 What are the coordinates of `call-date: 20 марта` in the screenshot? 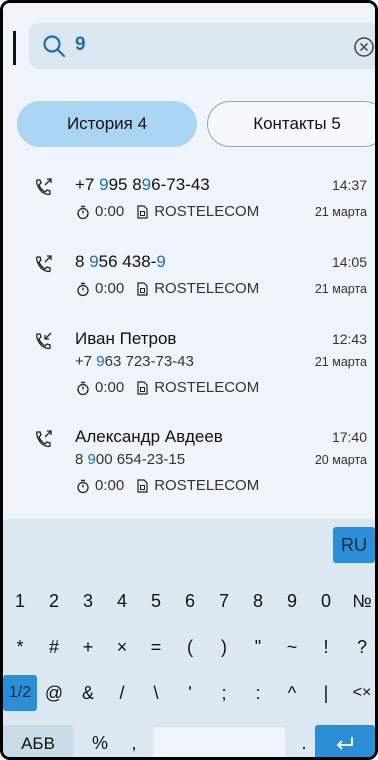 It's located at (340, 460).